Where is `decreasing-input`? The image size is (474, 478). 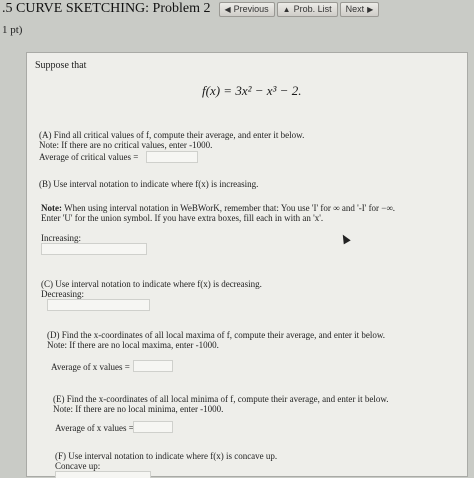
decreasing-input is located at coordinates (98, 305).